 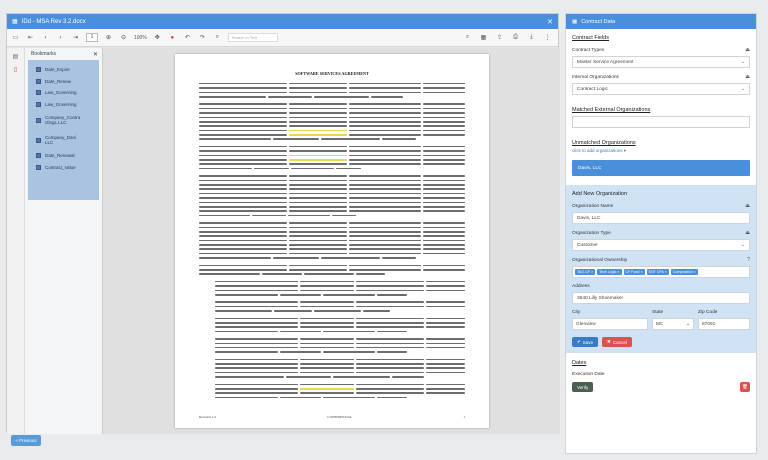 I want to click on print-icon: ⎙, so click(x=515, y=37).